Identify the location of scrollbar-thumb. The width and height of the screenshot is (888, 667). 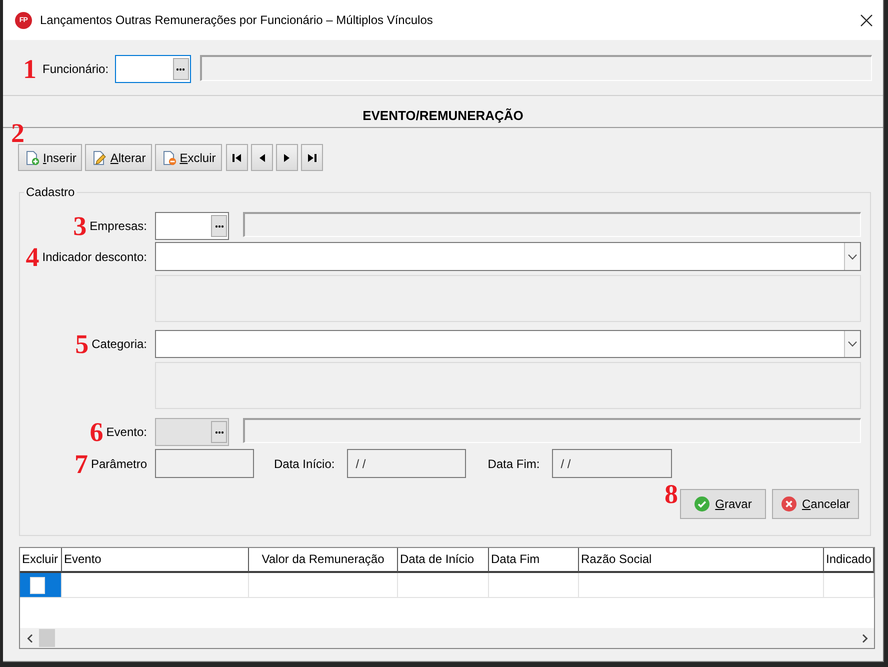
(47, 638).